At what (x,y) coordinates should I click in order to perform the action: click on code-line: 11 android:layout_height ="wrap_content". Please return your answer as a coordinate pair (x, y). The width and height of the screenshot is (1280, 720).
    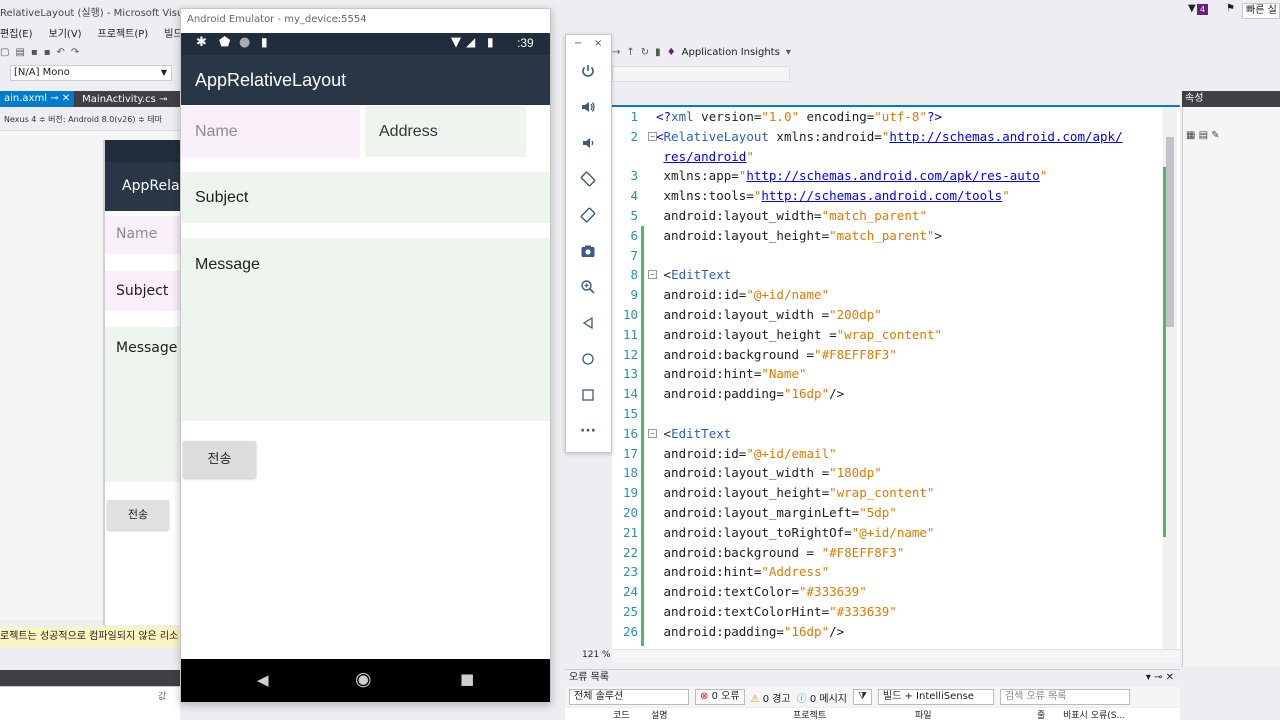
    Looking at the image, I should click on (777, 335).